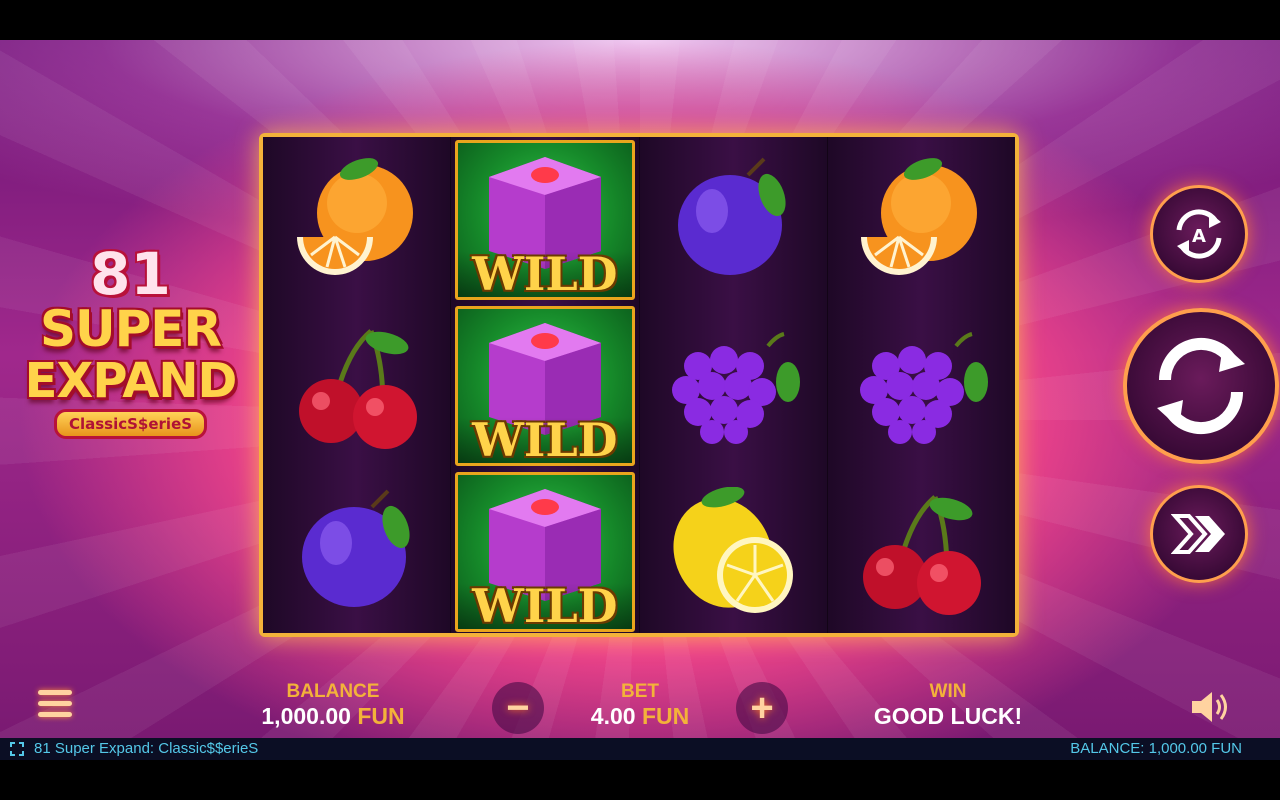  Describe the element at coordinates (613, 716) in the screenshot. I see `bet-amount: 4.00` at that location.